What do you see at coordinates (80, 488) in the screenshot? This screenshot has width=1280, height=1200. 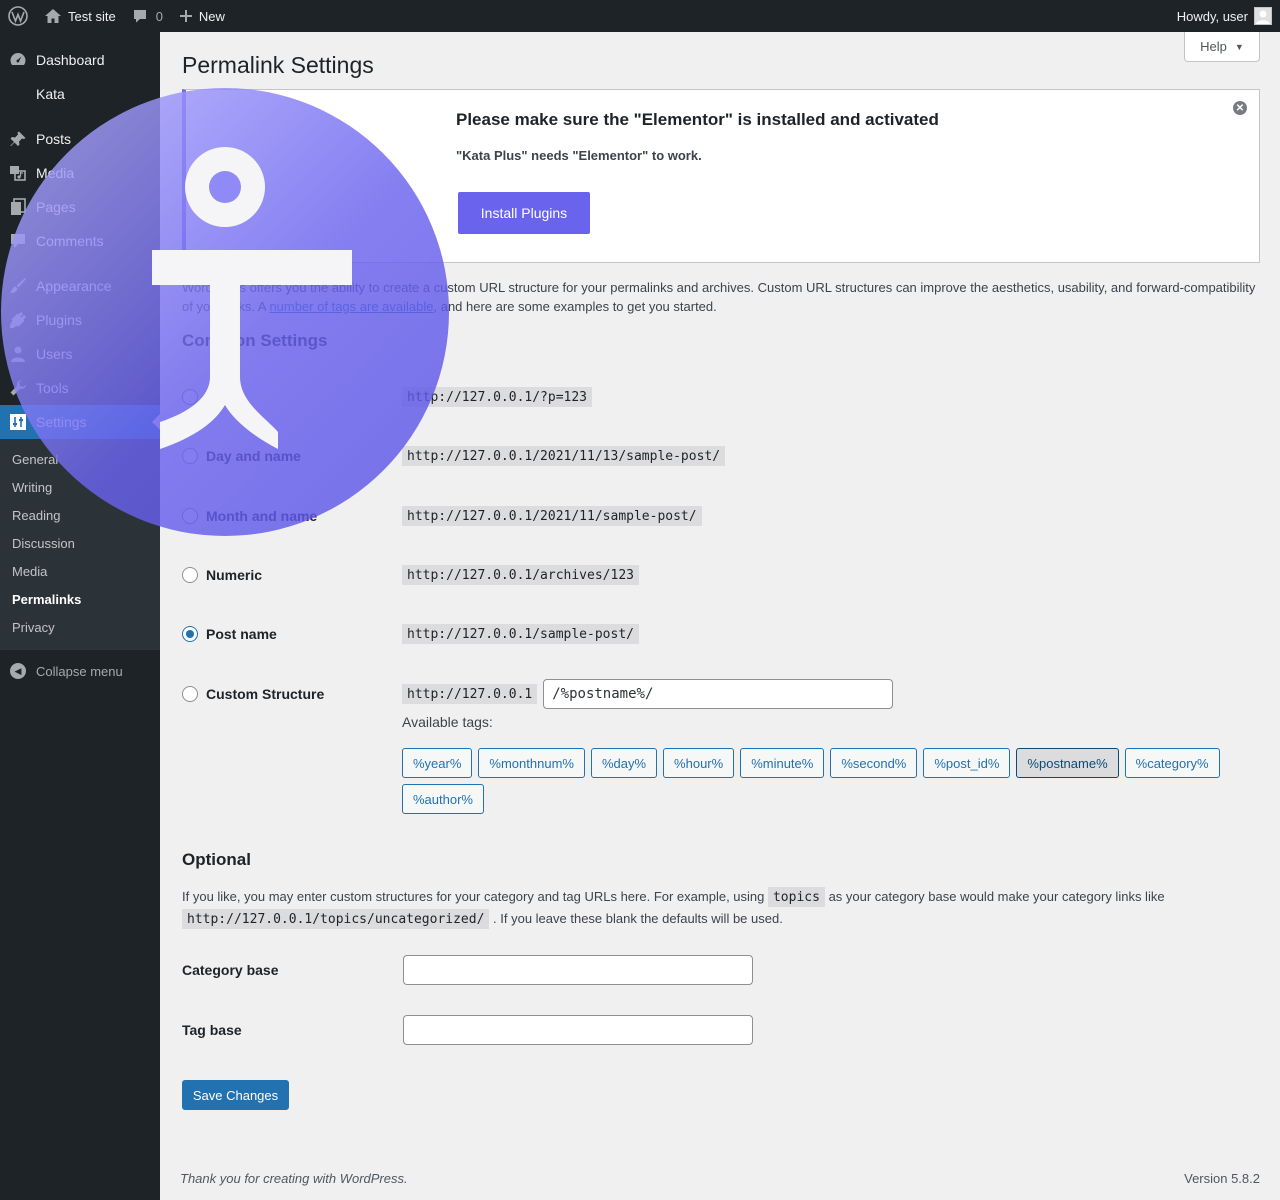 I see `submenu-item-writing: Writing` at bounding box center [80, 488].